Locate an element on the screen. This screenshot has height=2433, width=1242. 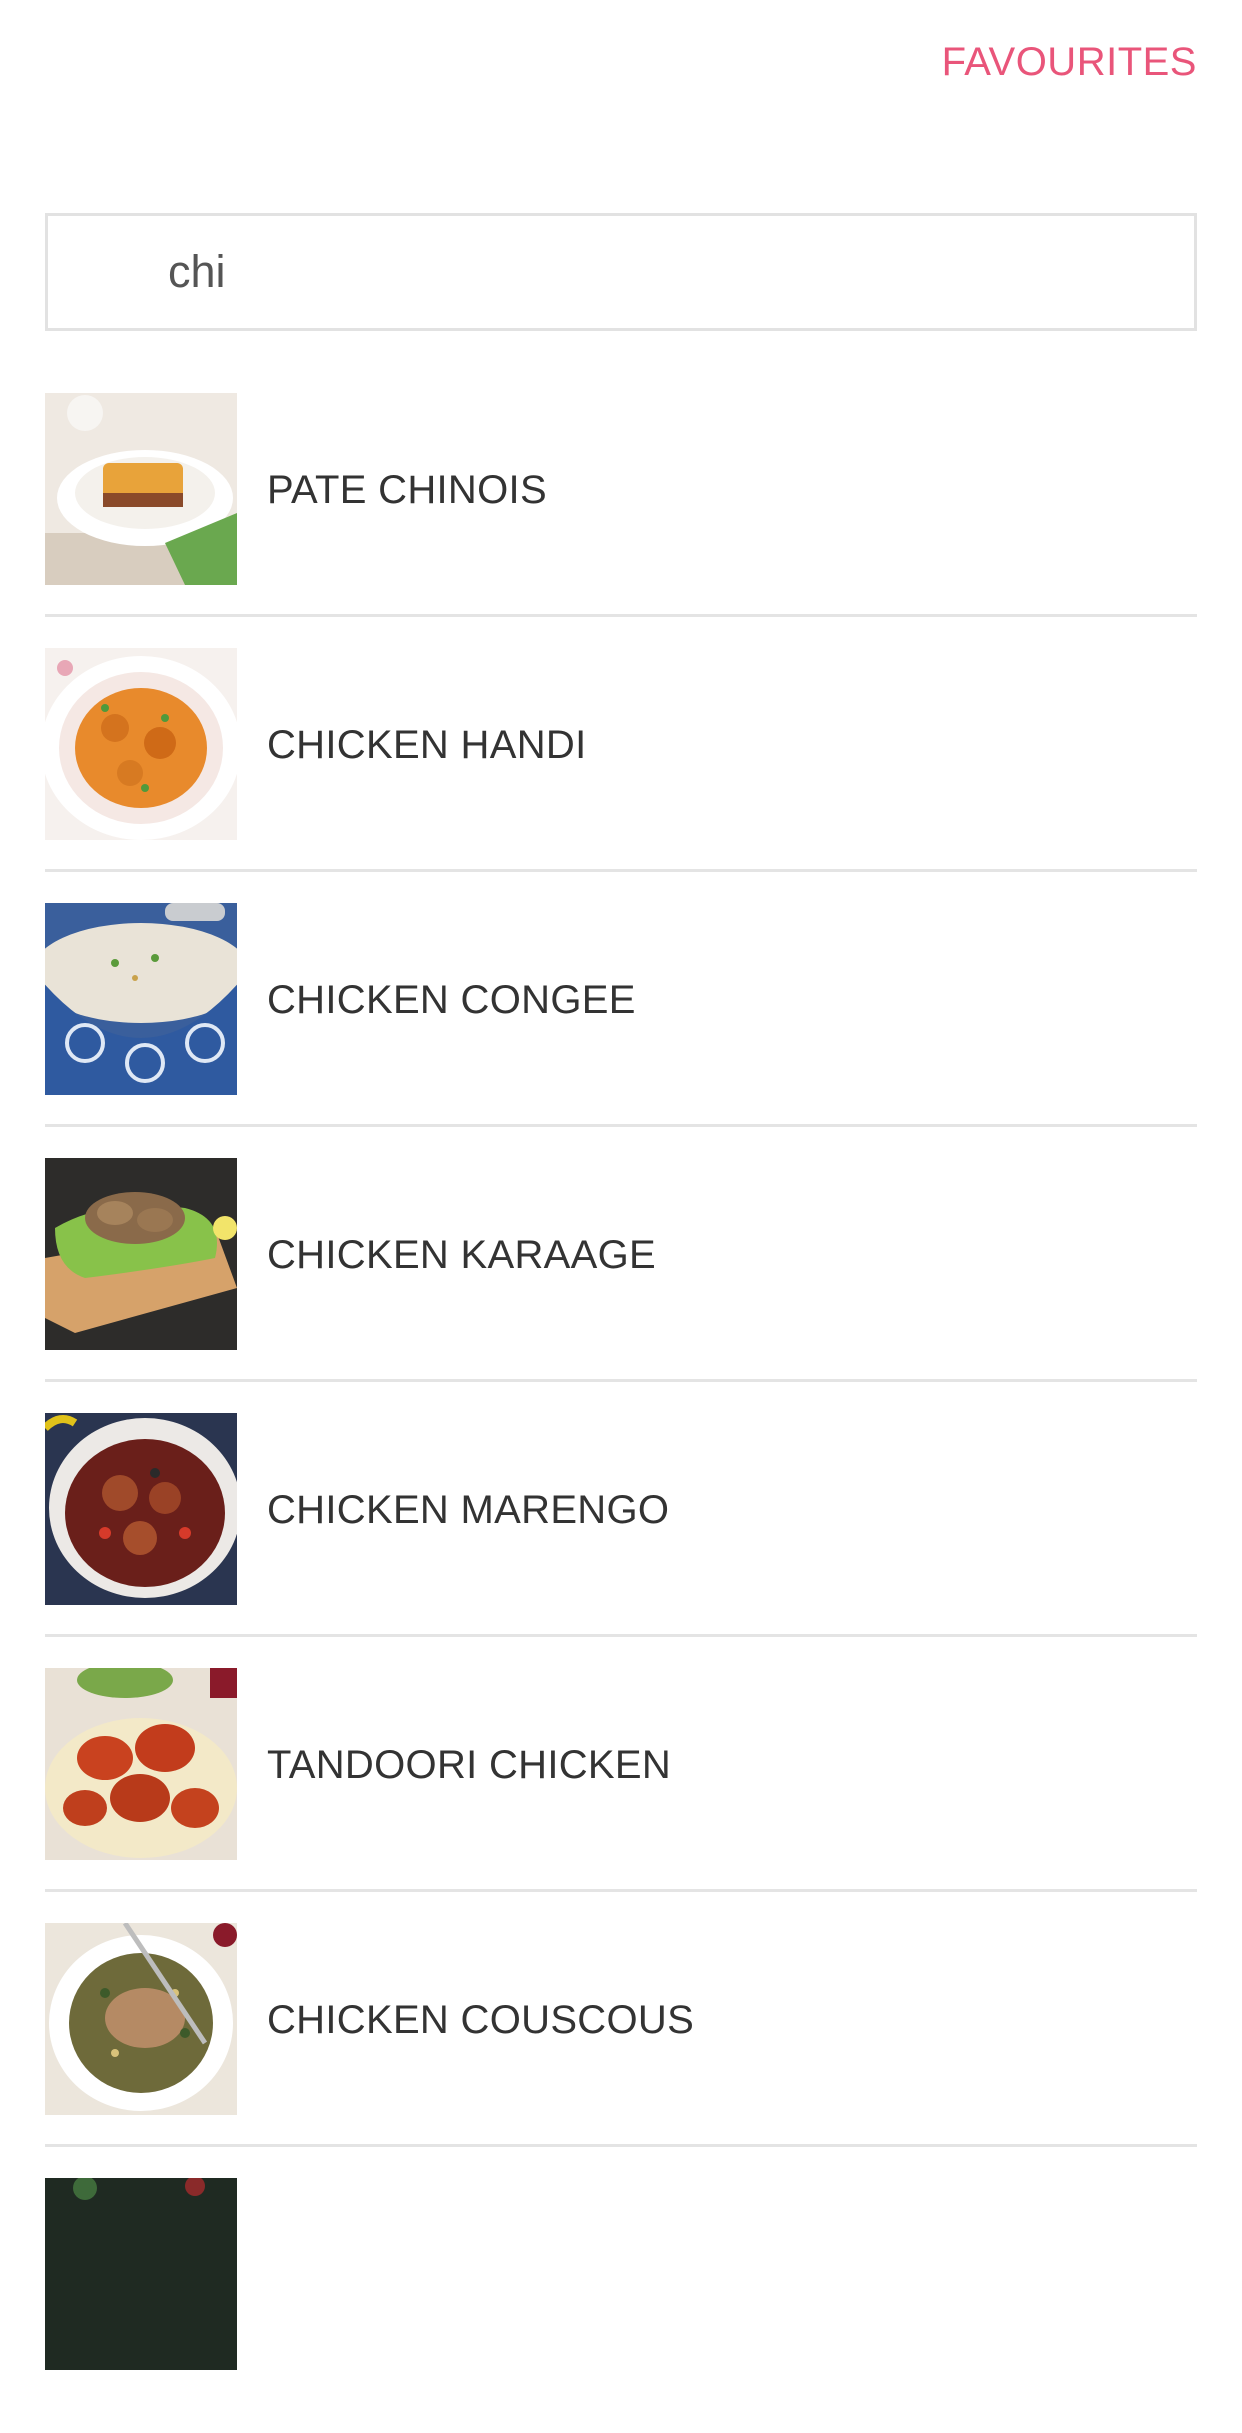
result-label: CHICKEN COUSCOUS is located at coordinates (481, 2020).